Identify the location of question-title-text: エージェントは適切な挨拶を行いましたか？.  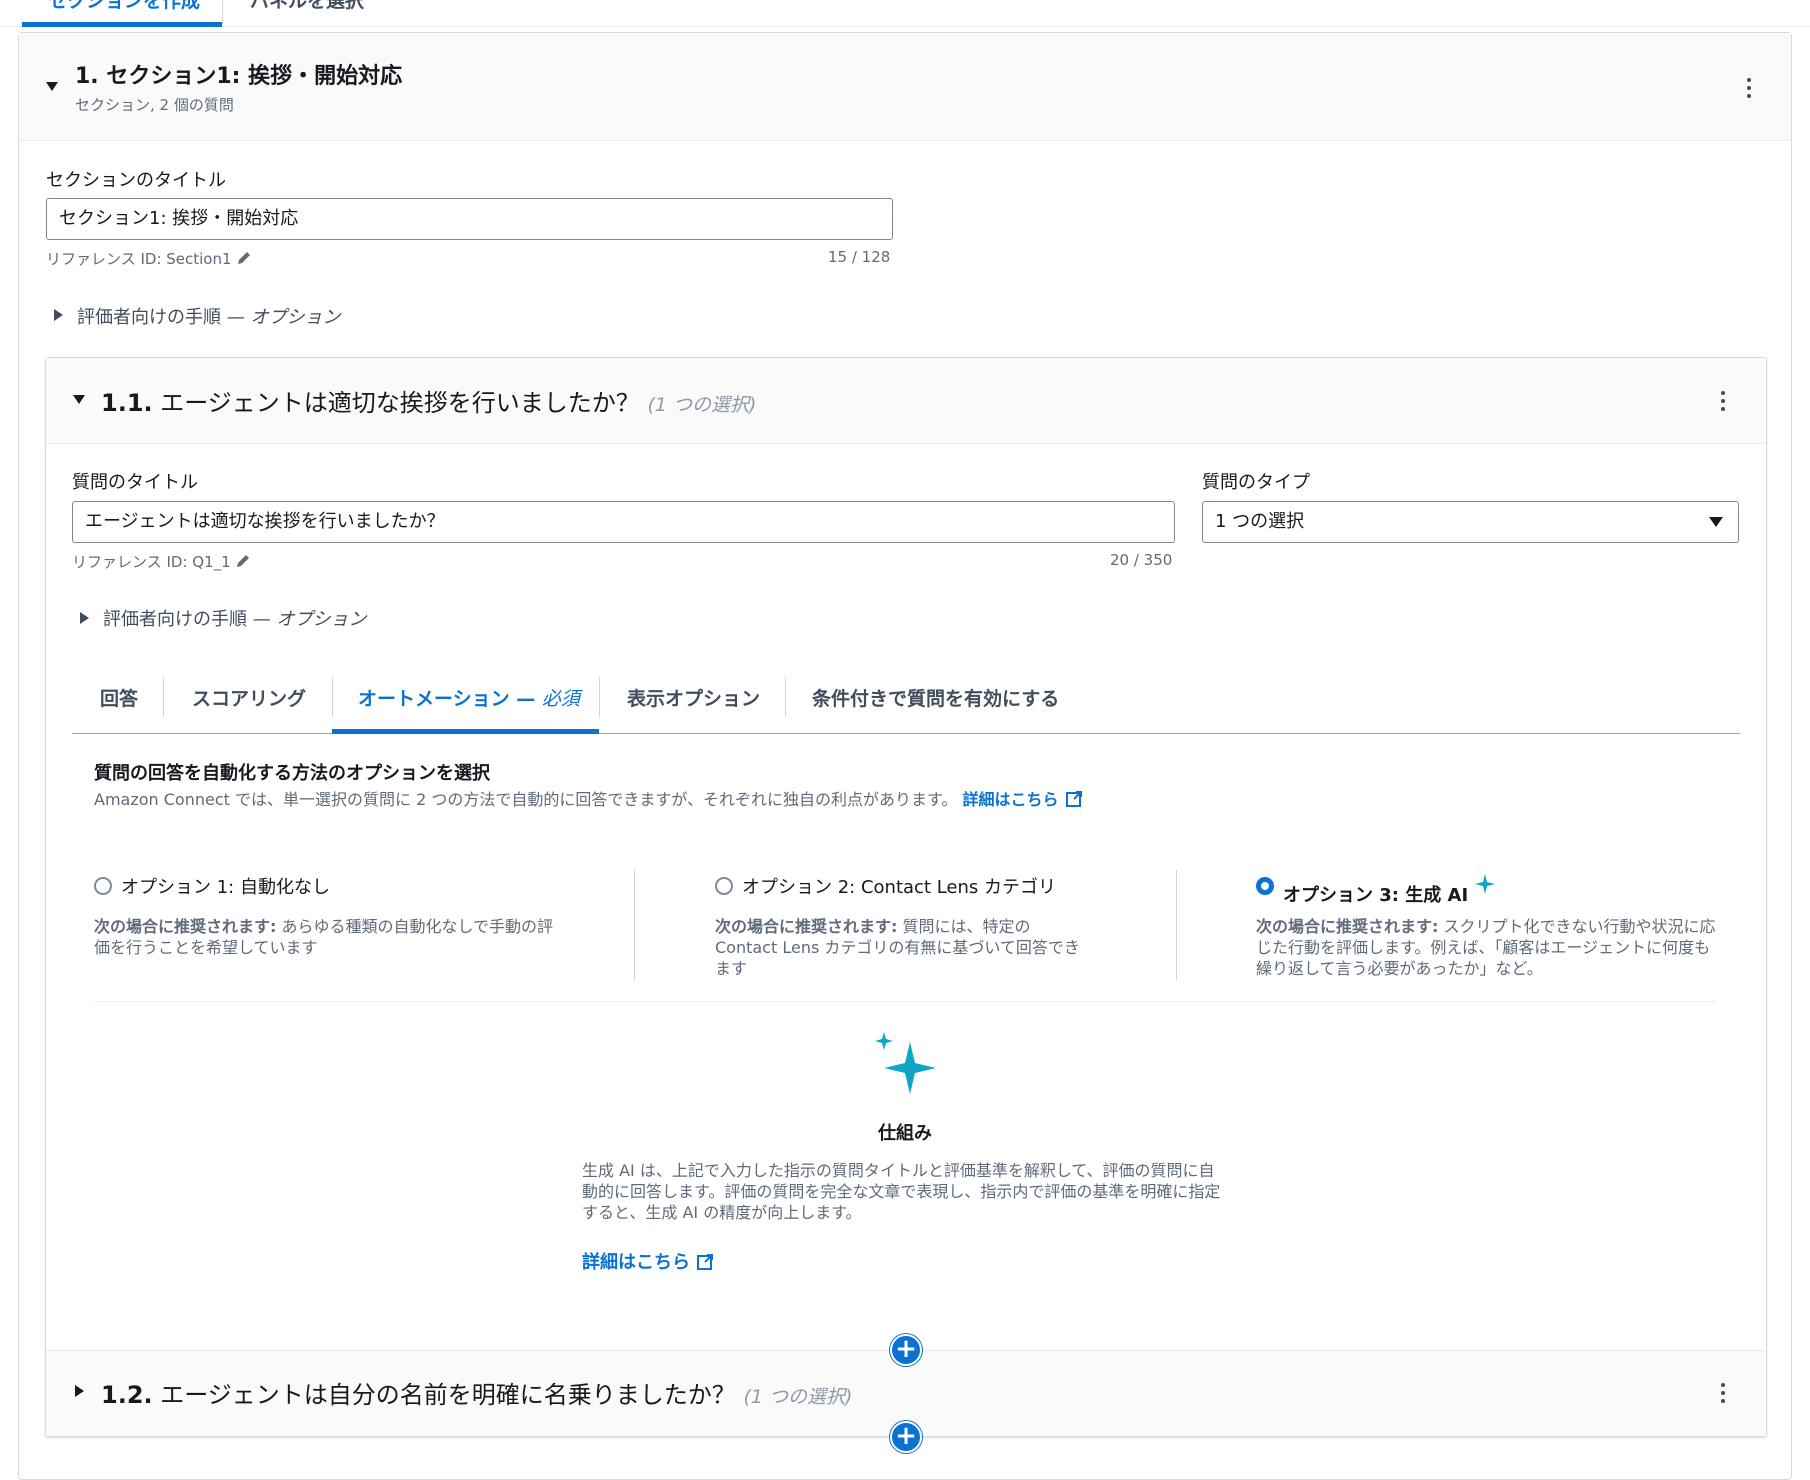
(400, 403).